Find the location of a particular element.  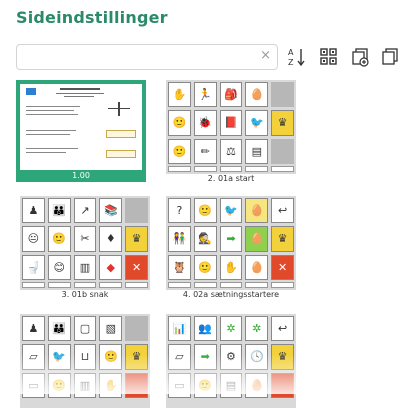

page-thumbnail-4: ? 🙂 🐦 🥚 ↩ 👫 🕵 ➡ 🥚 ♛ 🦉 🙂 ✋ 🥚 ✕ is located at coordinates (231, 243).